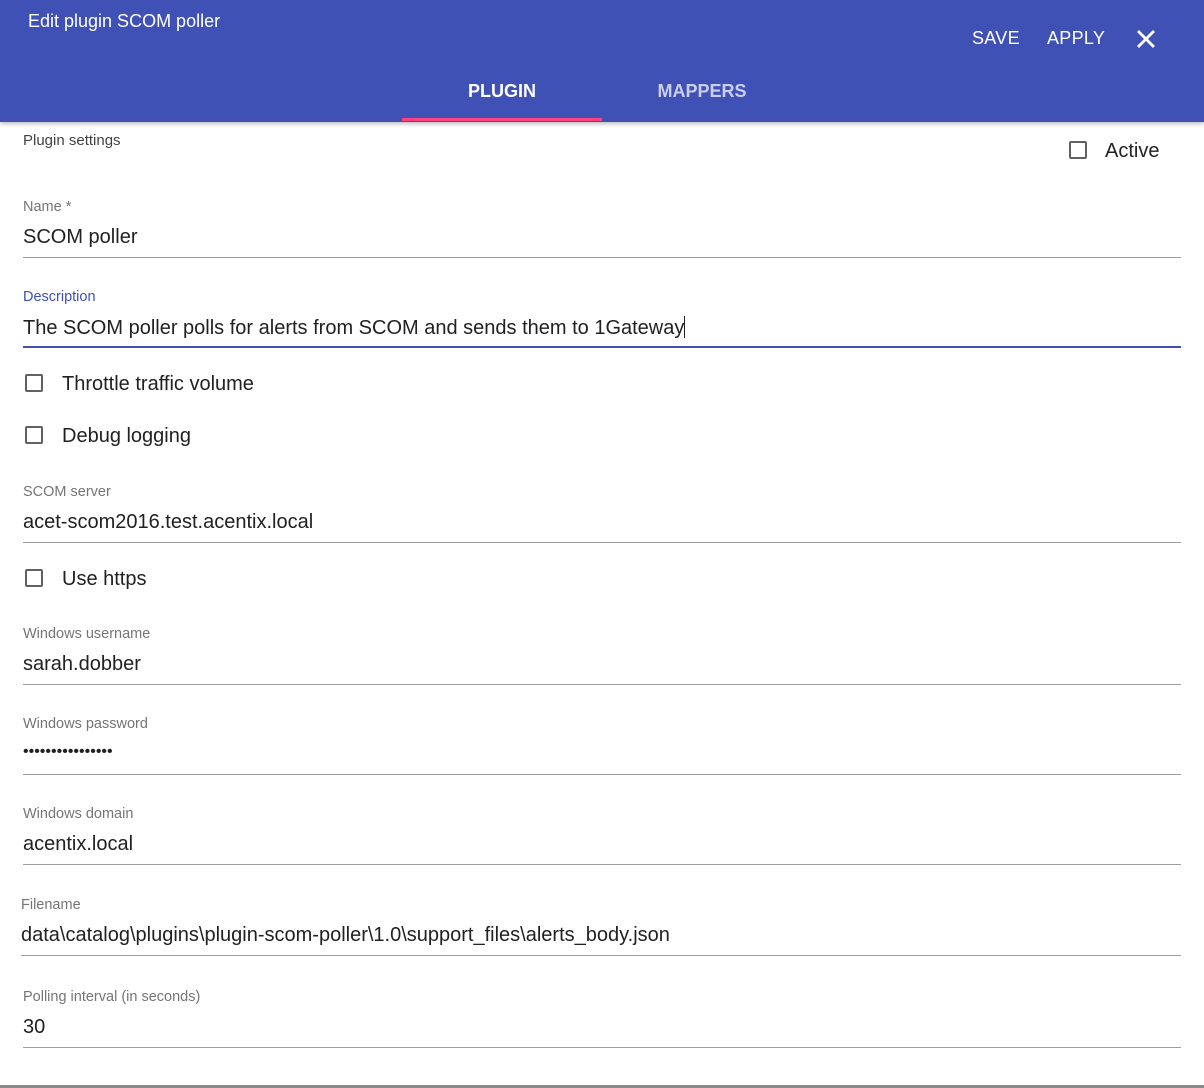 The width and height of the screenshot is (1204, 1088). Describe the element at coordinates (602, 257) in the screenshot. I see `name-underline` at that location.